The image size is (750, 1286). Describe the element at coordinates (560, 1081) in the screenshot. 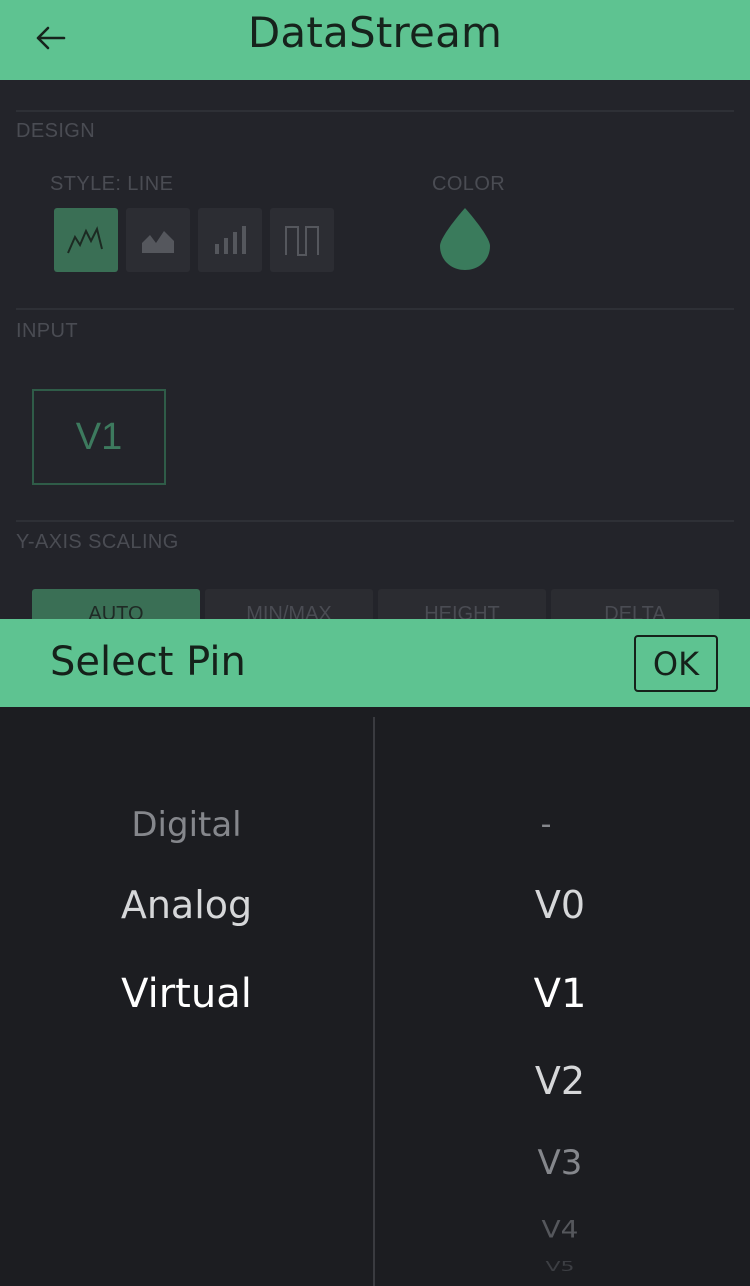

I see `pin-option: V2` at that location.